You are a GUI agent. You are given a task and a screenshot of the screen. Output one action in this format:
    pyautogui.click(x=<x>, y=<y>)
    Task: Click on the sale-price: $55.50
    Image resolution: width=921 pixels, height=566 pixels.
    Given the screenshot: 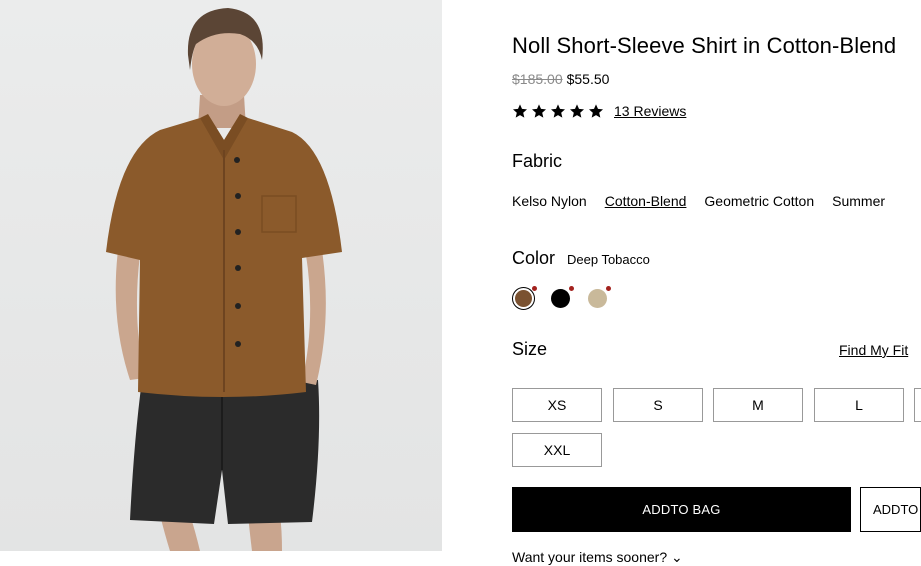 What is the action you would take?
    pyautogui.click(x=588, y=79)
    